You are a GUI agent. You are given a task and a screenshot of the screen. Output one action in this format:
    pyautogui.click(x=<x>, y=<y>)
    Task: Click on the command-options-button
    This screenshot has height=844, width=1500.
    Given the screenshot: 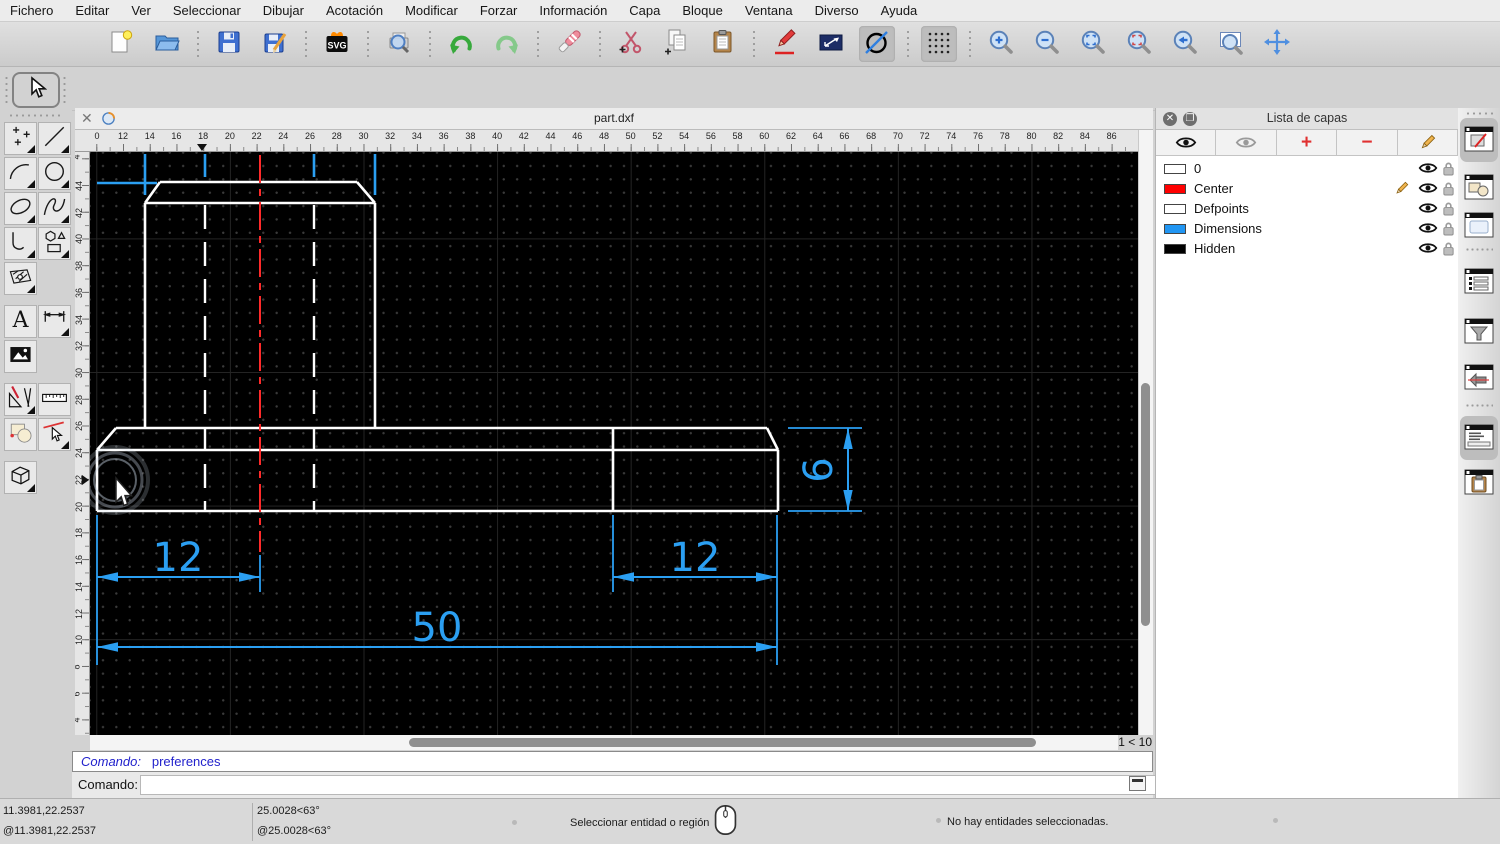 What is the action you would take?
    pyautogui.click(x=1137, y=783)
    